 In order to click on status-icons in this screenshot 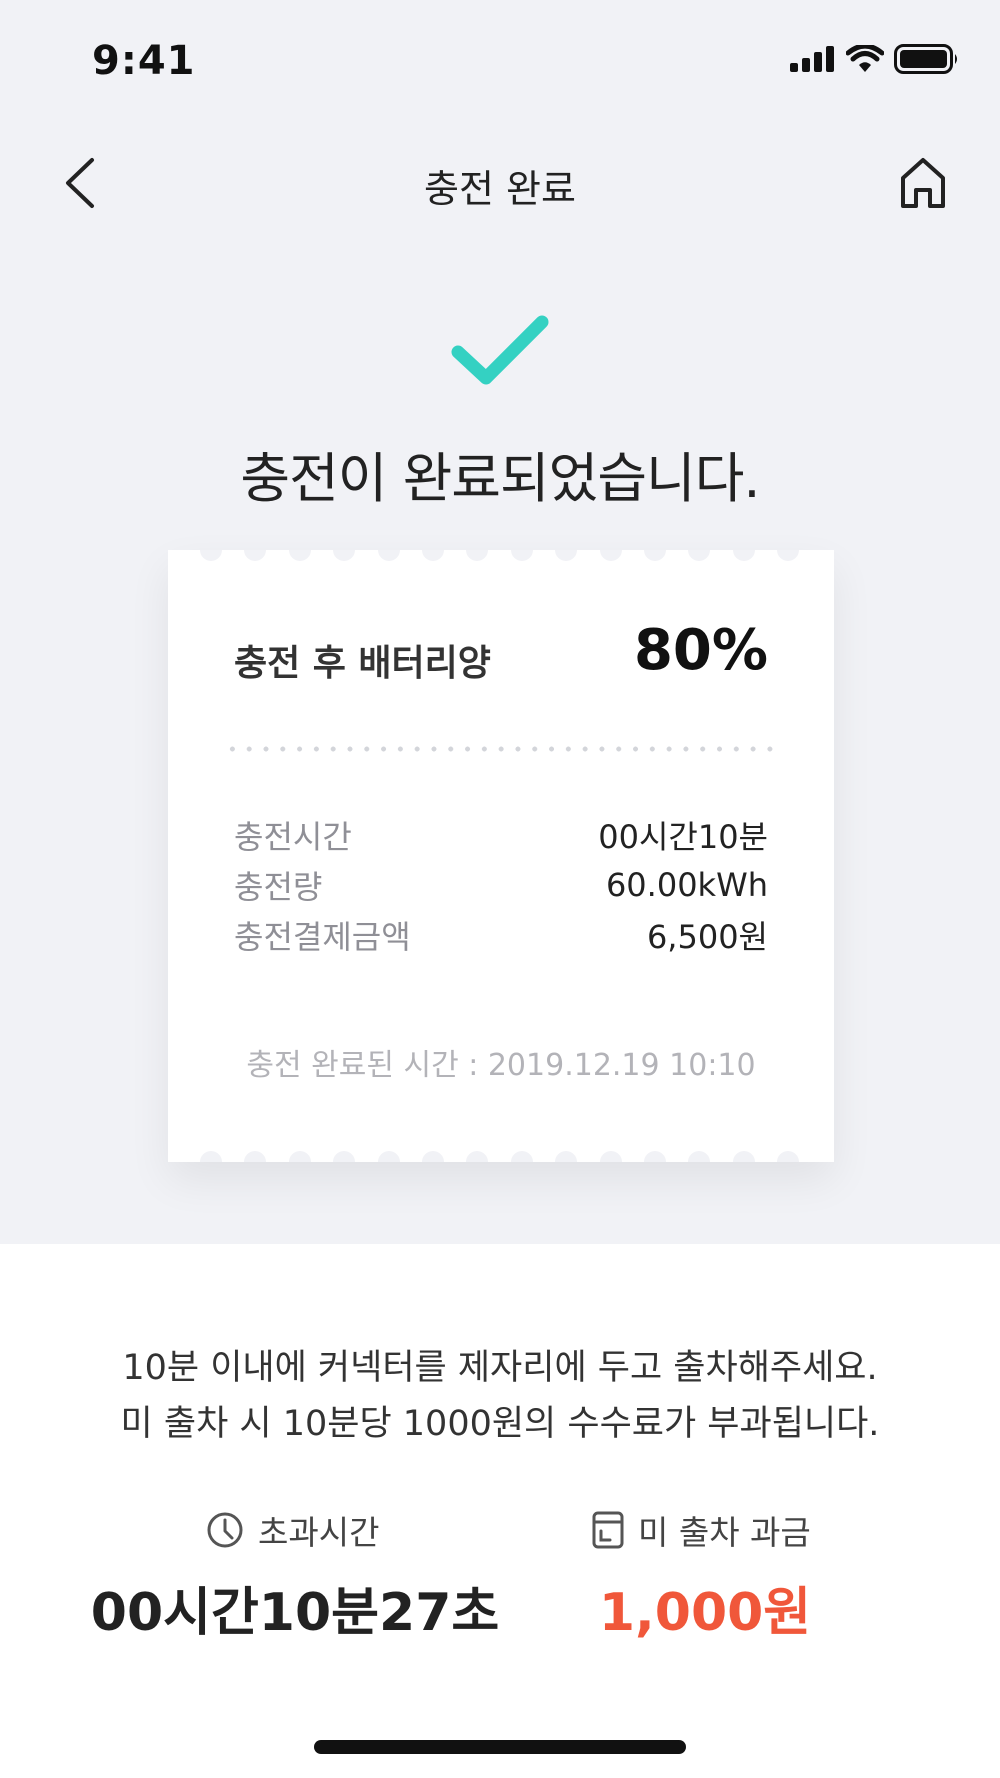, I will do `click(875, 59)`.